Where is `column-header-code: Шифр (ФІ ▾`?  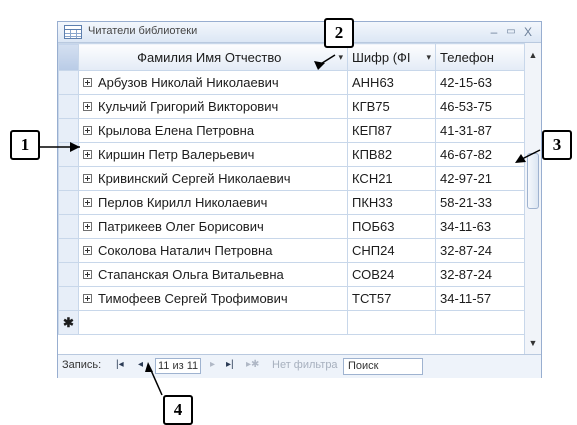 column-header-code: Шифр (ФІ ▾ is located at coordinates (391, 57).